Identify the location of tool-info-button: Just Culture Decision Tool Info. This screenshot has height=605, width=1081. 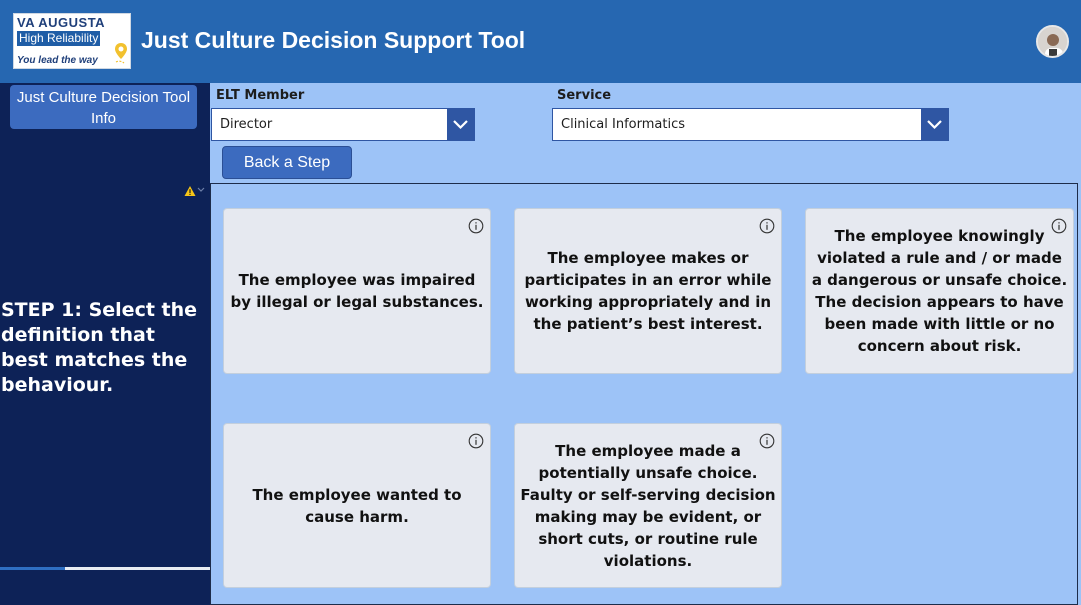
(103, 107).